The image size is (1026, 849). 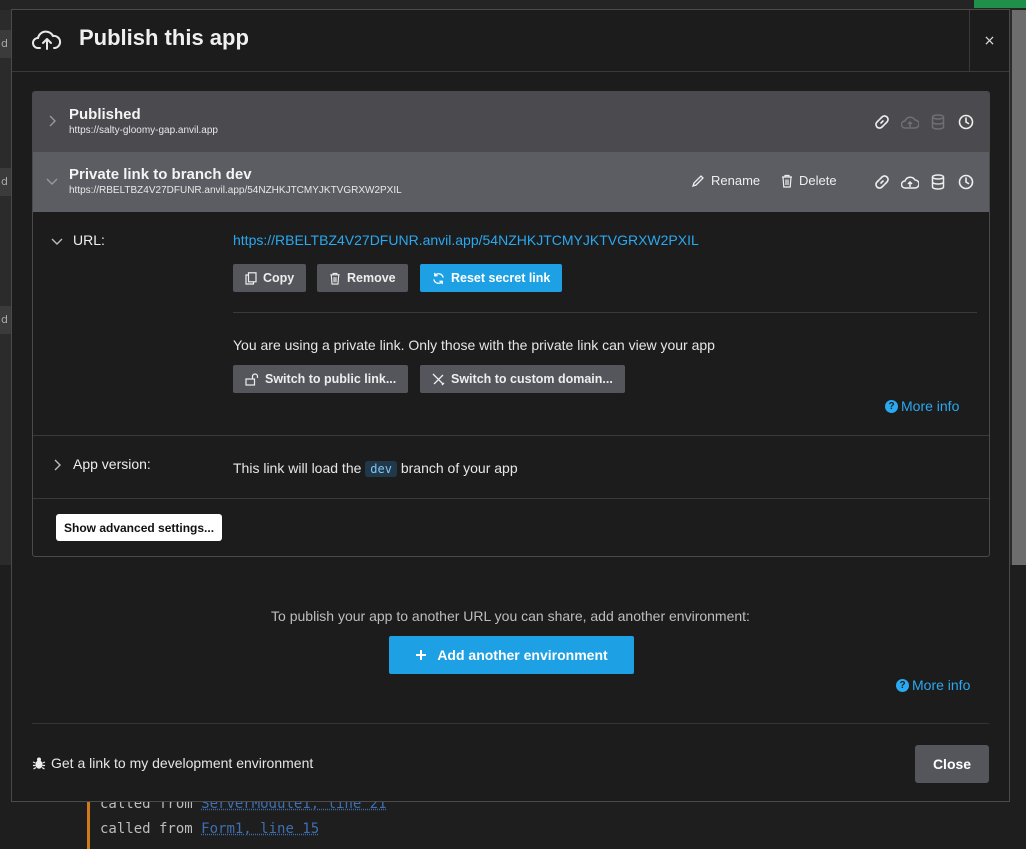 I want to click on cloud-upload-icon, so click(x=47, y=40).